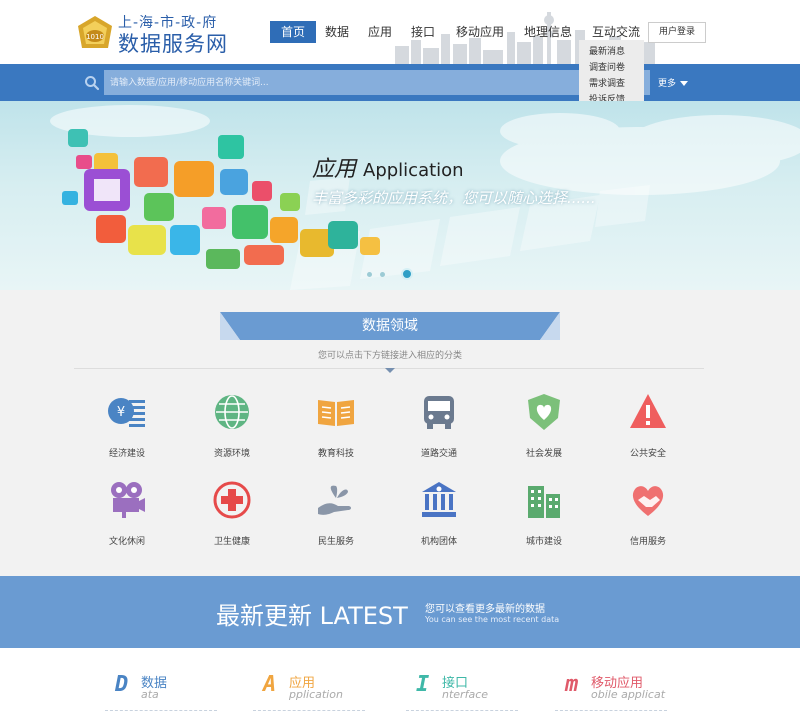  I want to click on search-box, so click(377, 82).